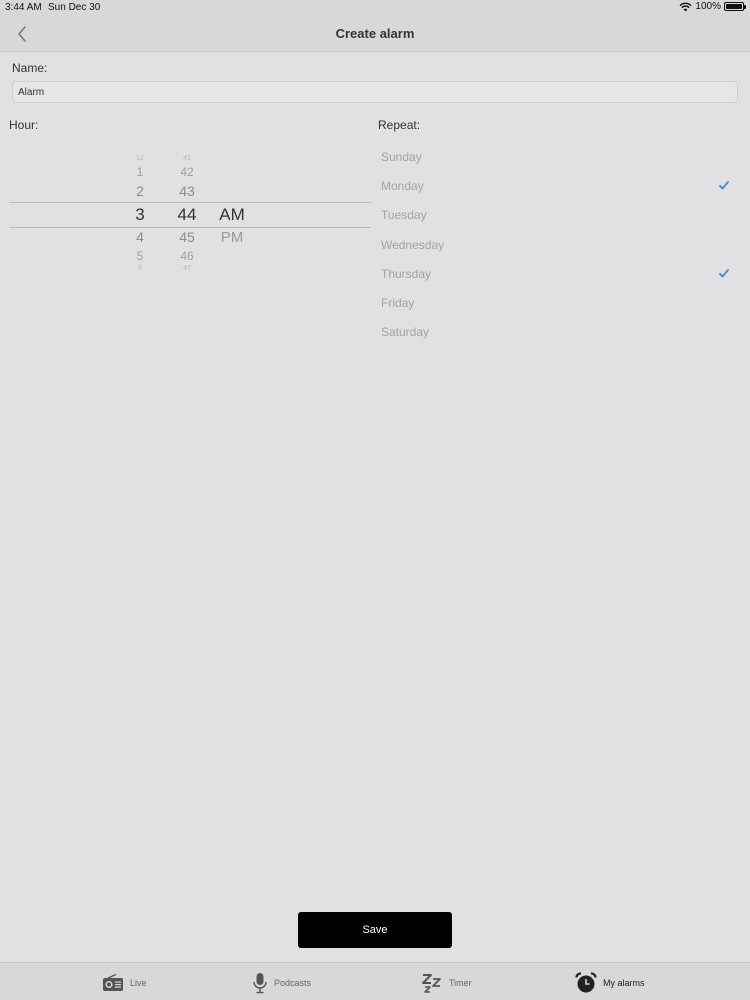 The width and height of the screenshot is (750, 1000). I want to click on battery-percent: 100%, so click(708, 6).